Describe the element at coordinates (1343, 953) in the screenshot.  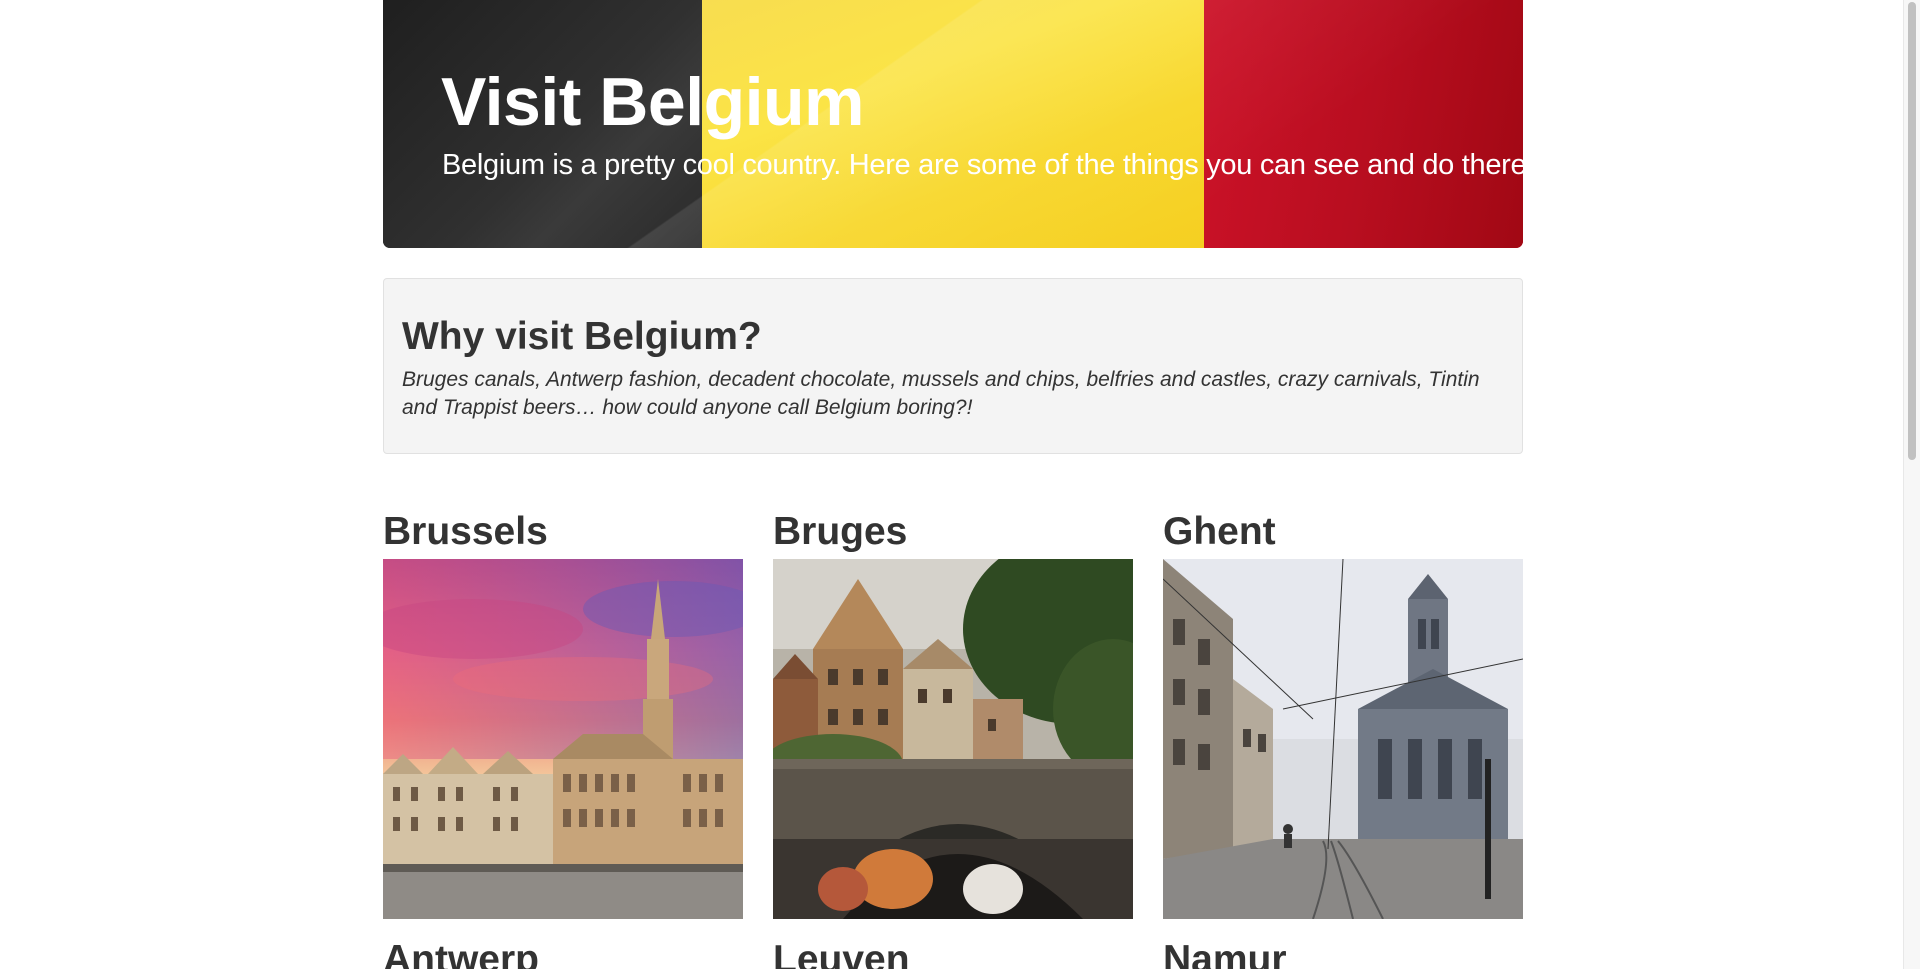
I see `city-card-namur: Namur` at that location.